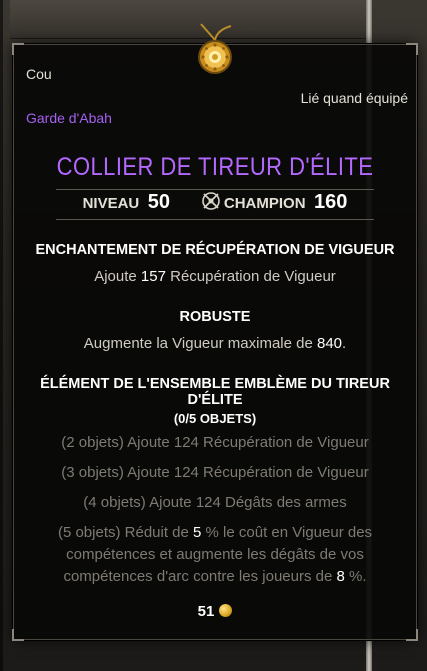  Describe the element at coordinates (215, 276) in the screenshot. I see `enchantment-description: Ajoute 157 Récupération de Vigueur` at that location.